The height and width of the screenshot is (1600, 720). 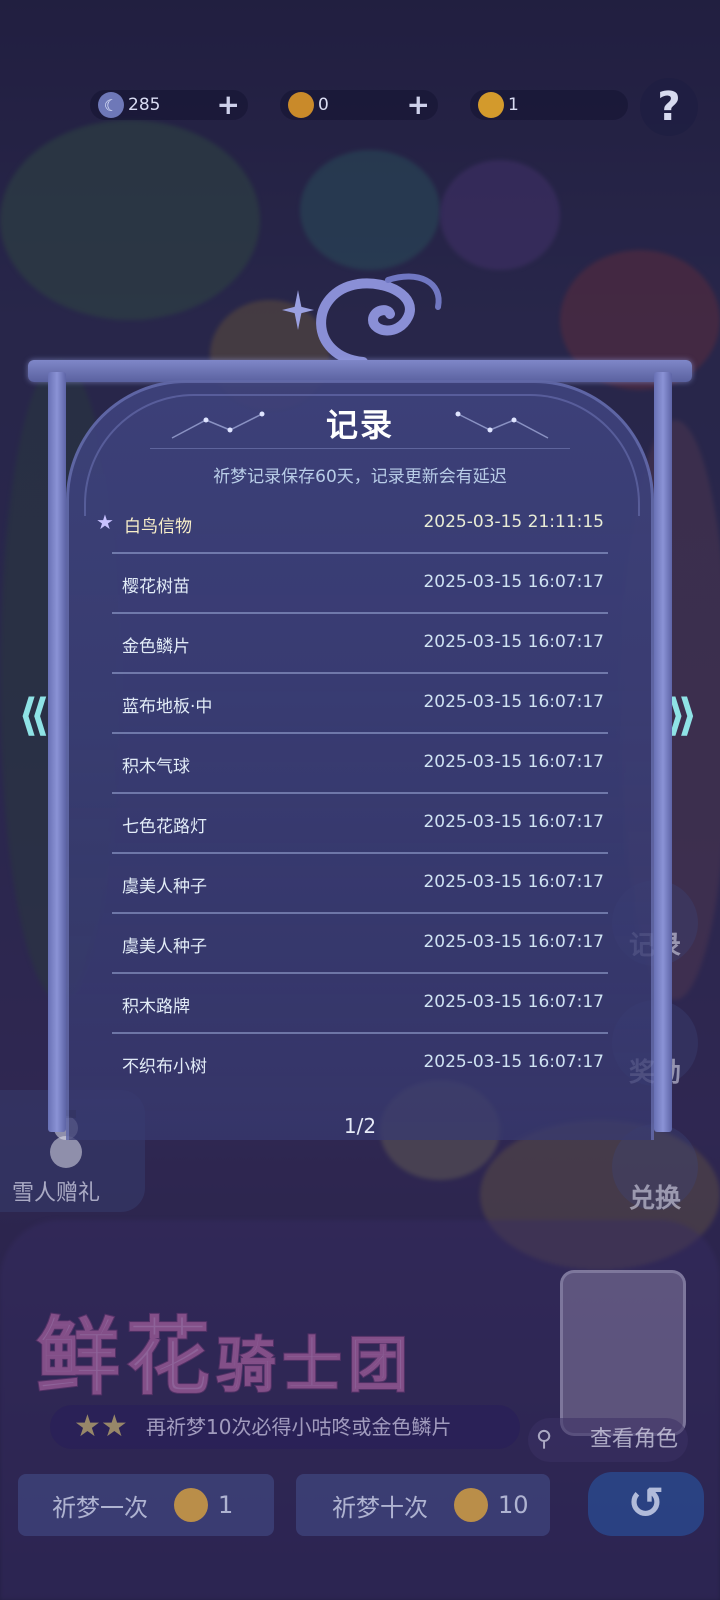 I want to click on pray-once-label: 祈梦一次, so click(x=100, y=1507).